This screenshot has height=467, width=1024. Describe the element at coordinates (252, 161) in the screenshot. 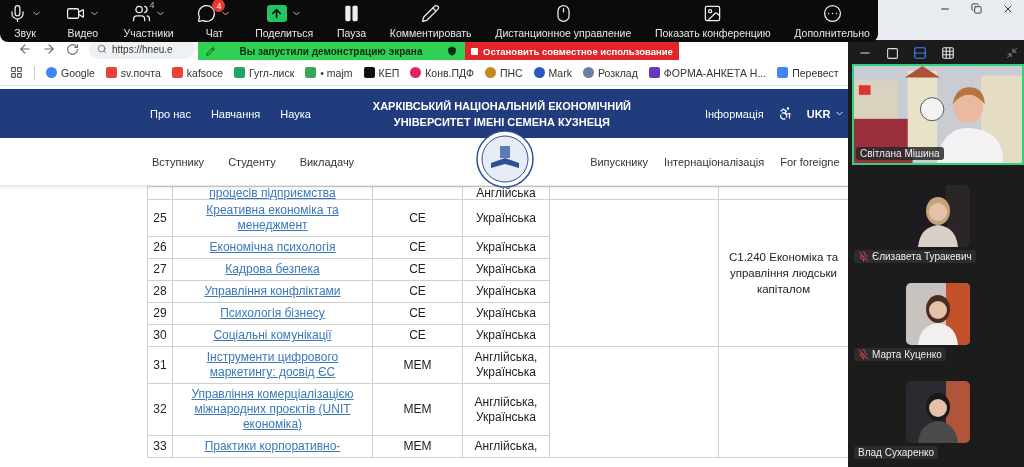

I see `nav-link: Студенту` at that location.